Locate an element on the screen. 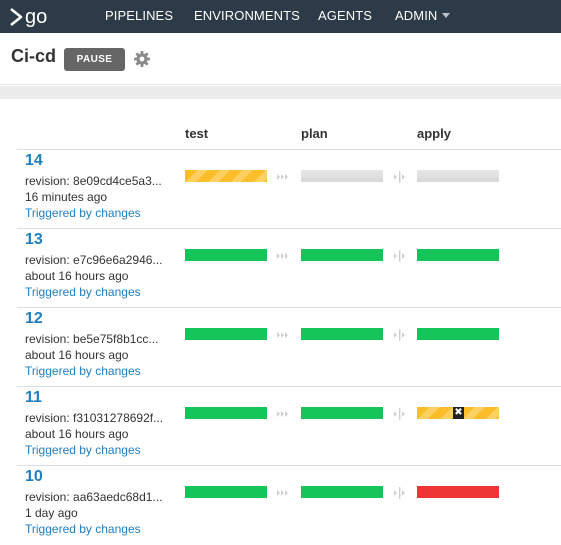  stage-bar-apply: ✖ is located at coordinates (458, 413).